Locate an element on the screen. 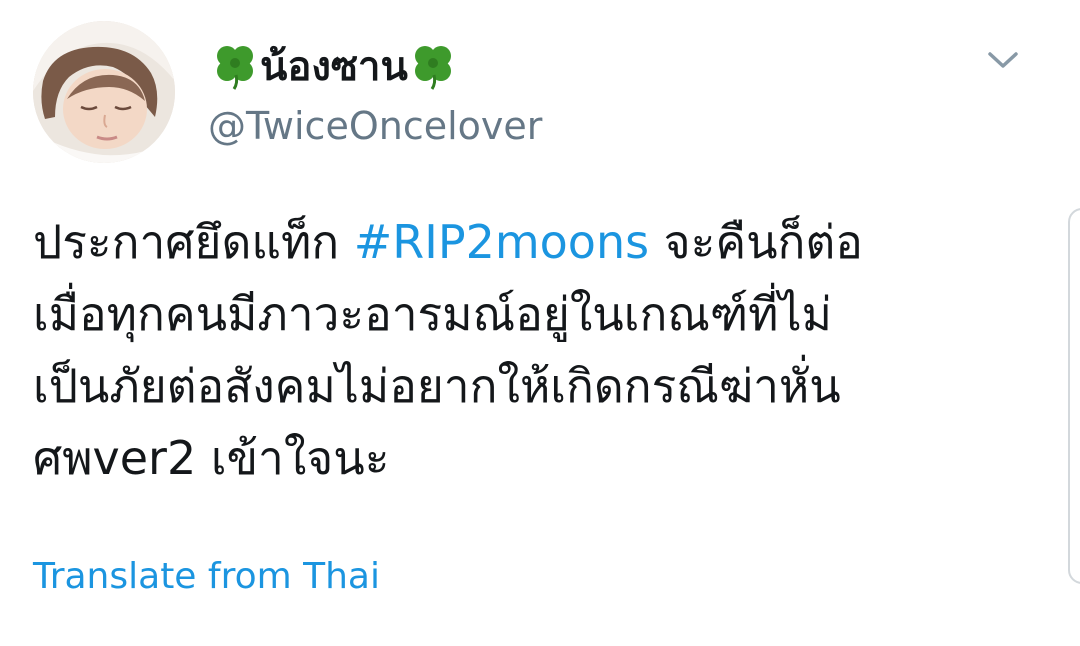 This screenshot has height=646, width=1080. avatar is located at coordinates (104, 92).